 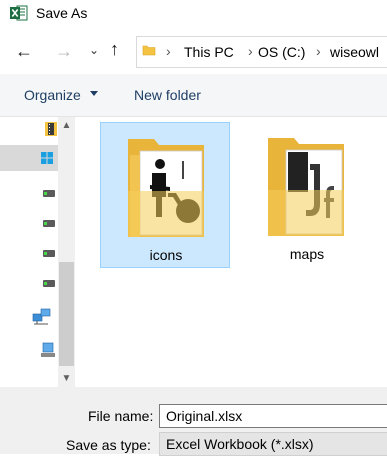 I want to click on sidebar-item-homegroup, so click(x=29, y=351).